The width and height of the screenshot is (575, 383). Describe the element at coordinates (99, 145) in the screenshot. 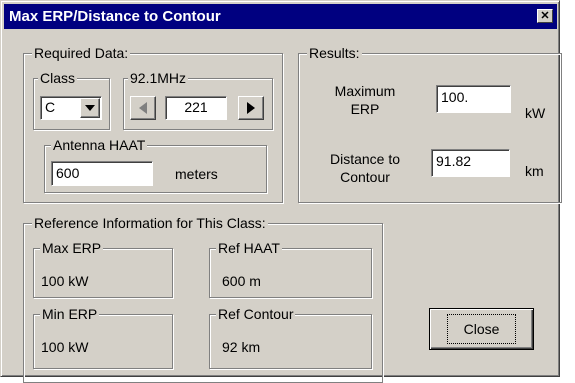

I see `antenna-haat-label: Antenna HAAT` at that location.